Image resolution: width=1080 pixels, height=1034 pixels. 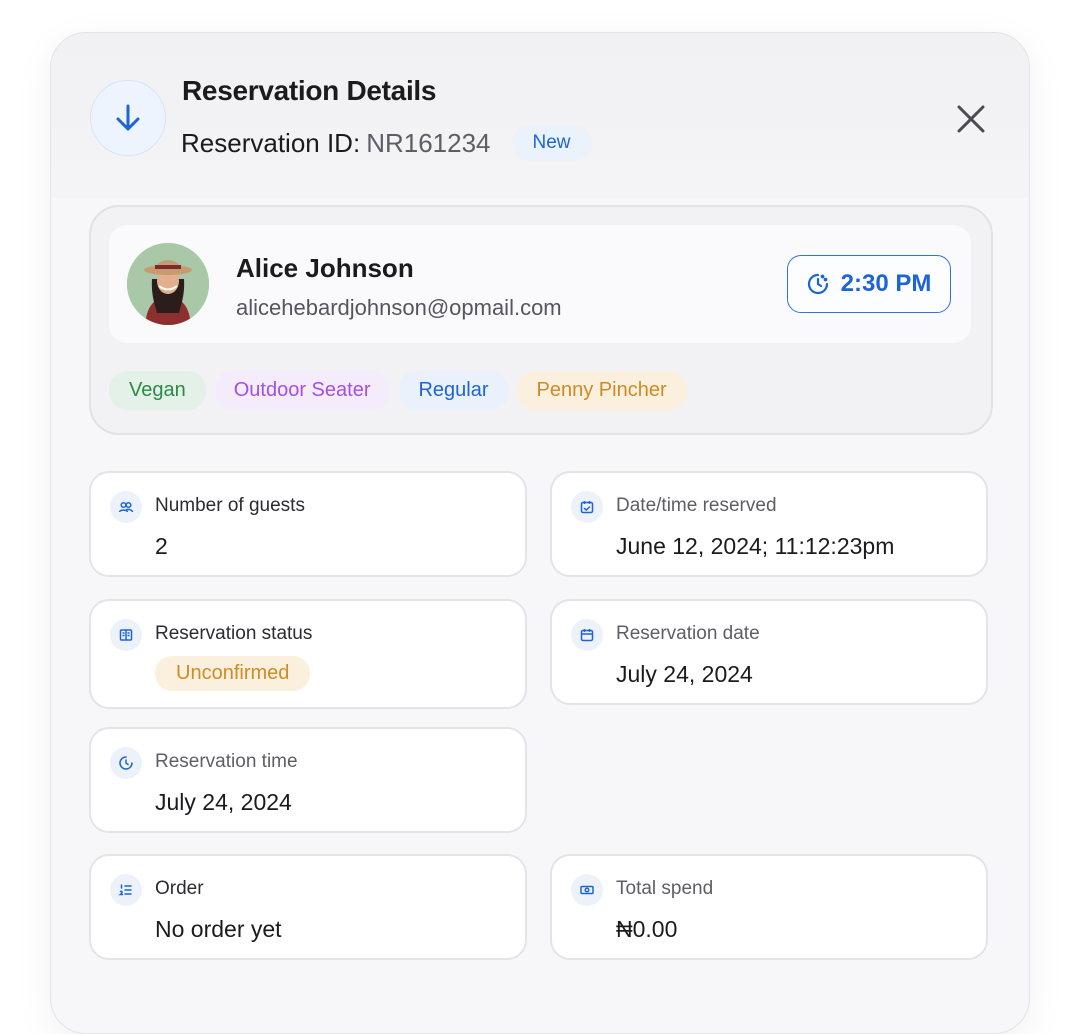 What do you see at coordinates (168, 284) in the screenshot?
I see `avatar` at bounding box center [168, 284].